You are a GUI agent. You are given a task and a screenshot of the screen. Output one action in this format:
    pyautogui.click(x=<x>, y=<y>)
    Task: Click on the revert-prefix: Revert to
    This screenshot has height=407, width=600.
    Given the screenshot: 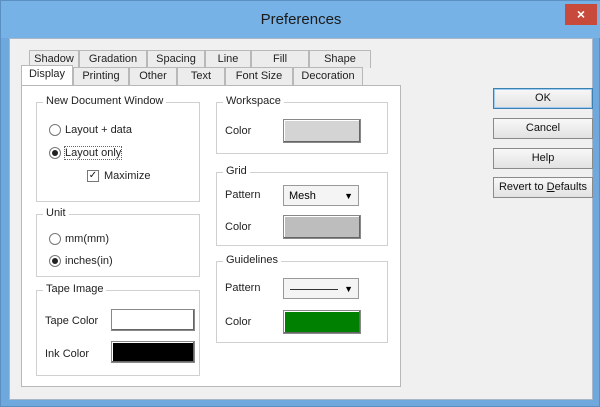 What is the action you would take?
    pyautogui.click(x=522, y=187)
    